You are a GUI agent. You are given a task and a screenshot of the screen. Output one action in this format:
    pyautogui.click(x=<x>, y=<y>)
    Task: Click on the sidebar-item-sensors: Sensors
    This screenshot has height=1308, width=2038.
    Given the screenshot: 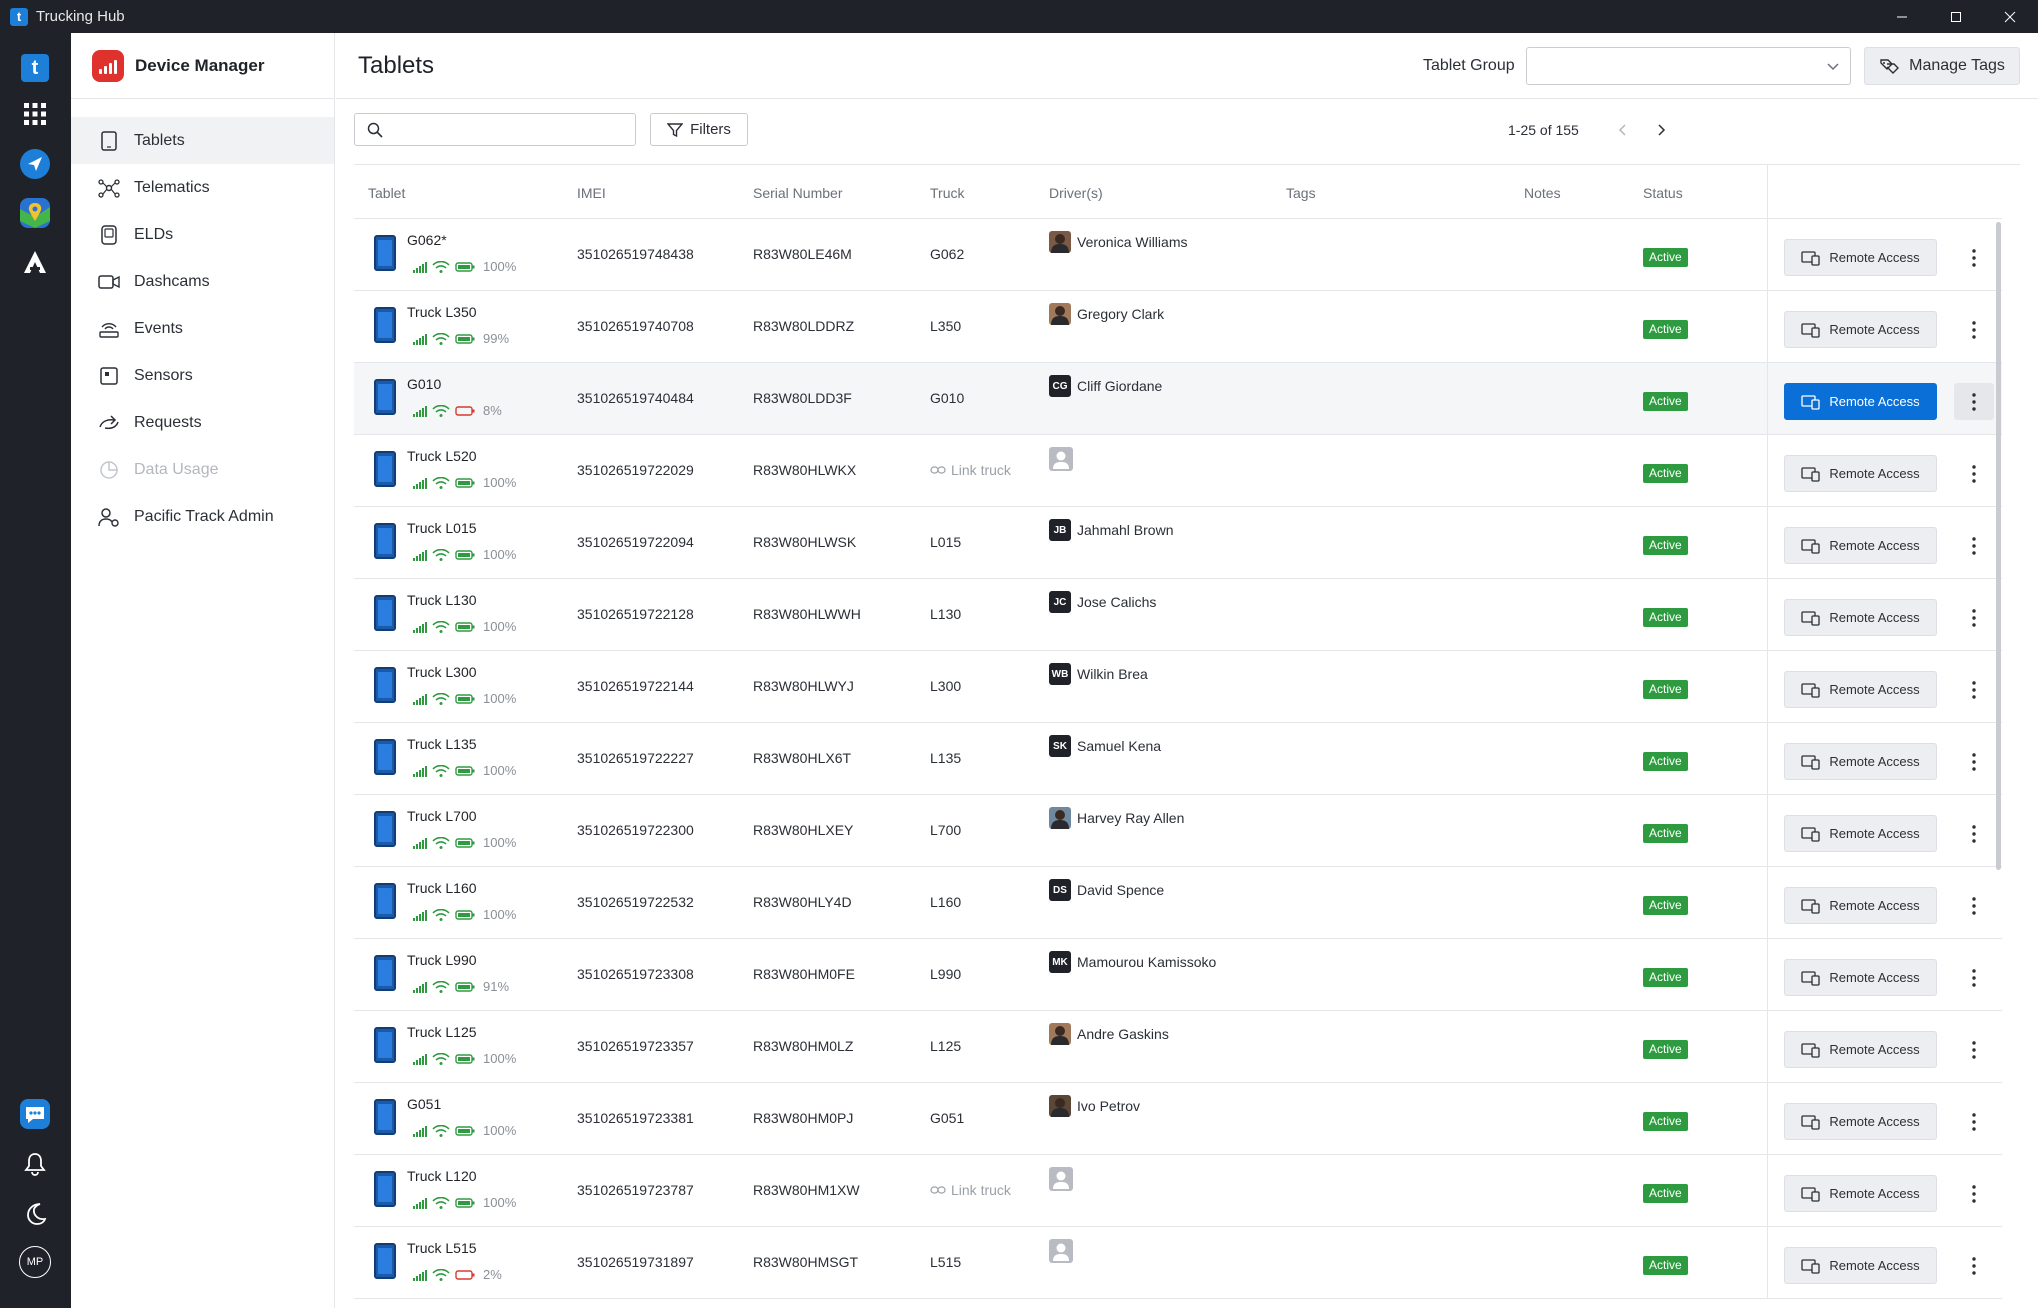 What is the action you would take?
    pyautogui.click(x=202, y=375)
    